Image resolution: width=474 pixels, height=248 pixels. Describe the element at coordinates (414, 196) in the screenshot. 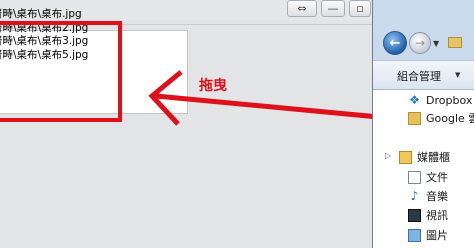

I see `music-icon: ♪` at that location.